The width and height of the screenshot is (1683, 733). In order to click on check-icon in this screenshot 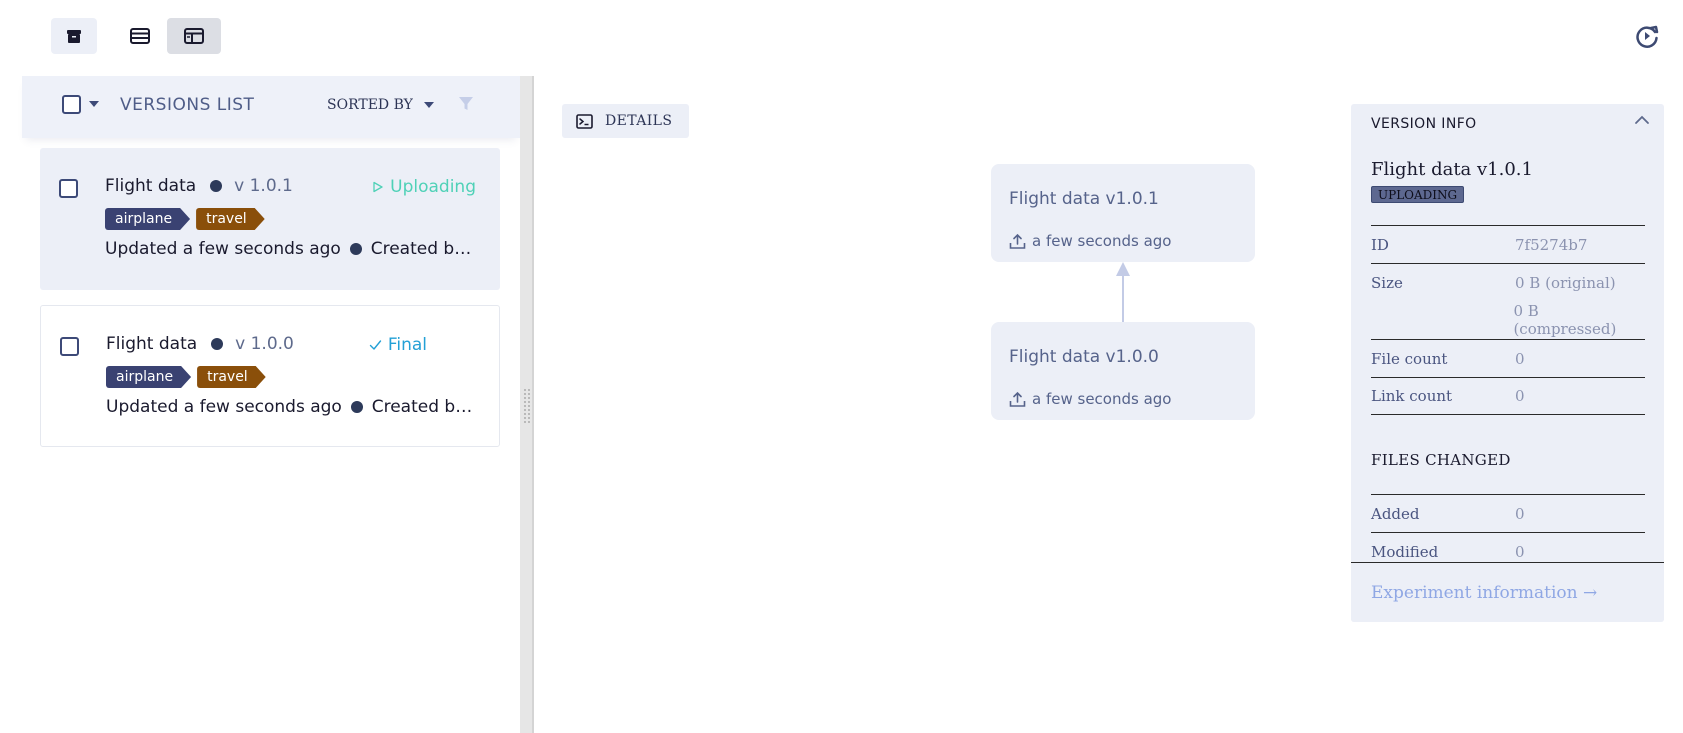, I will do `click(375, 345)`.